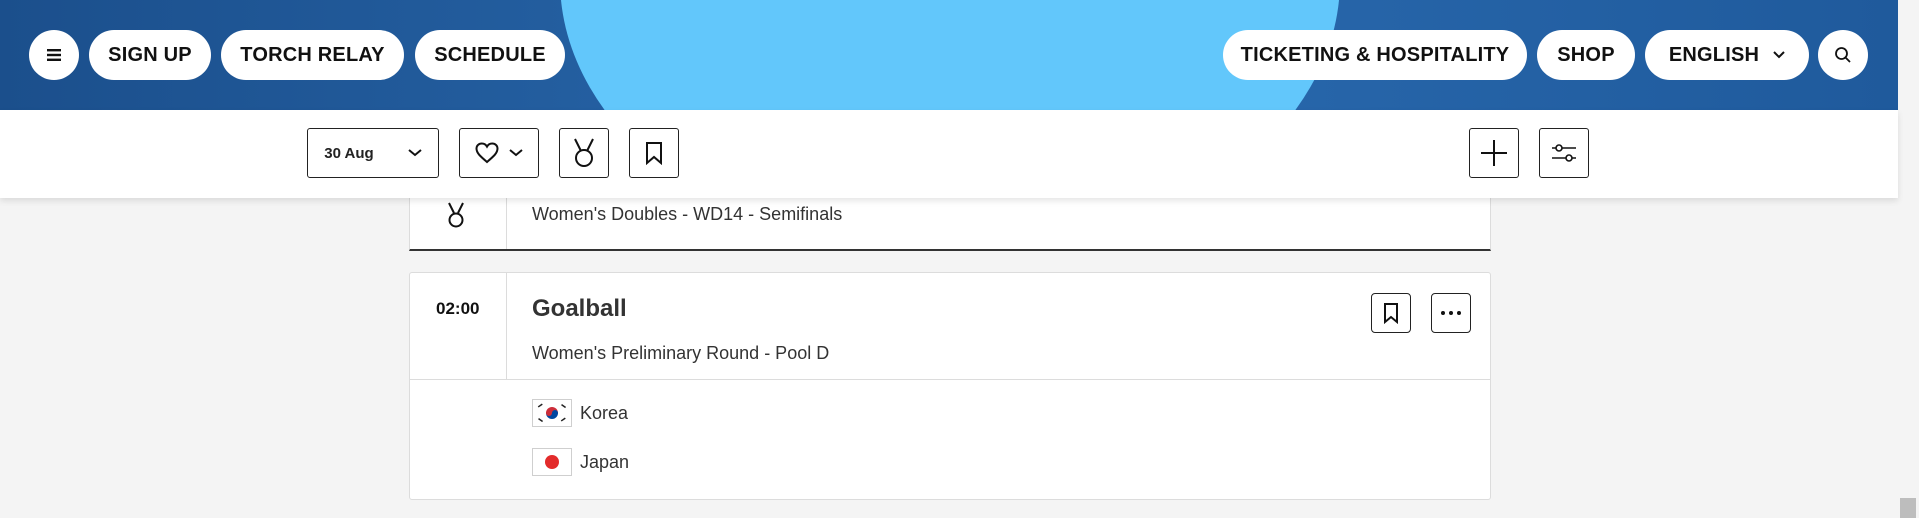 This screenshot has height=518, width=1919. I want to click on sliders-icon, so click(1564, 153).